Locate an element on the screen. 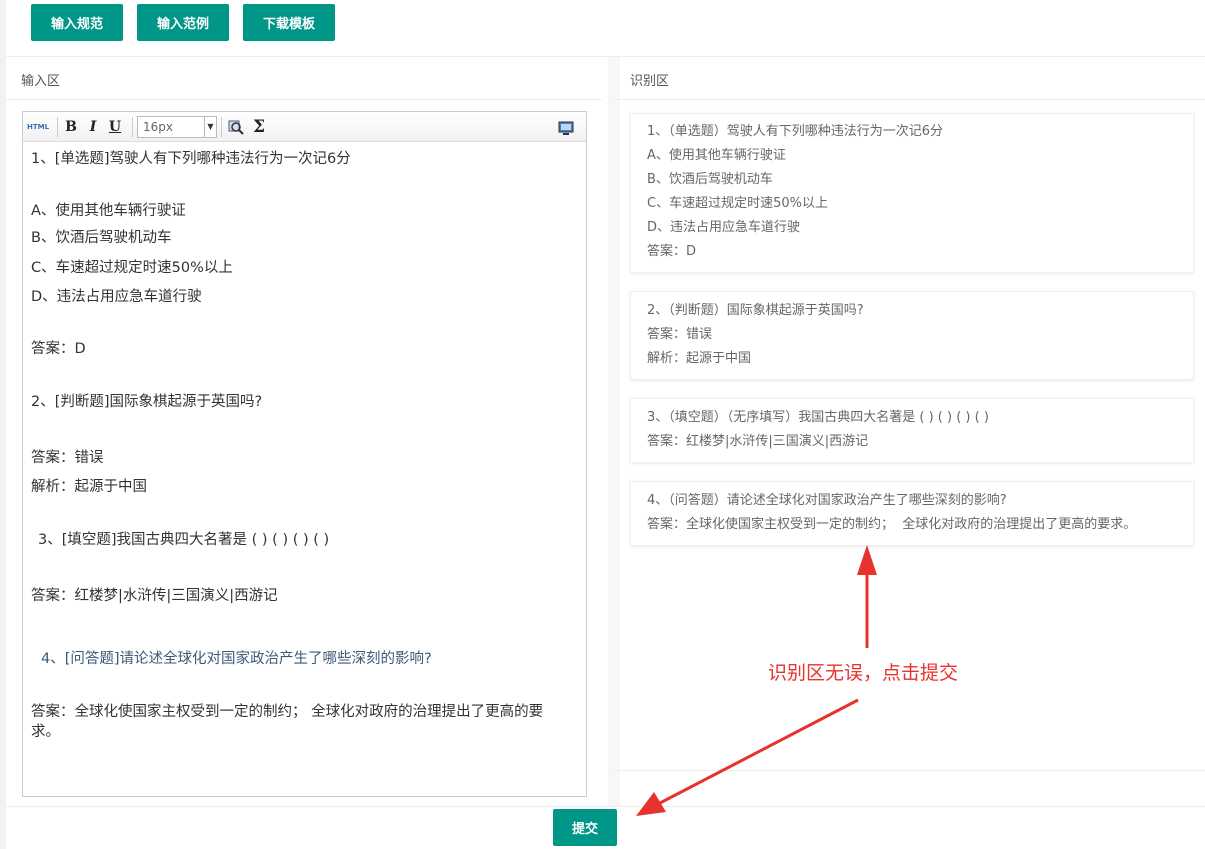 The image size is (1205, 849). italic-icon: I is located at coordinates (93, 127).